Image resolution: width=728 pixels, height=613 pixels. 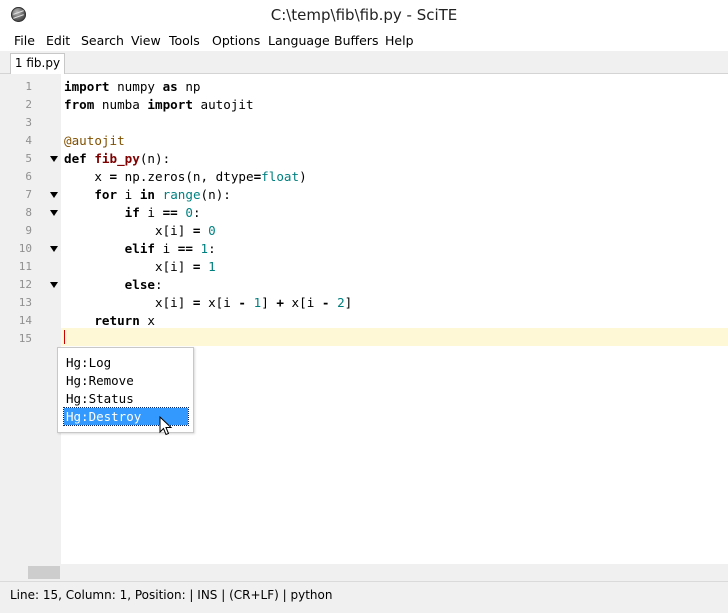 I want to click on line-number: 4, so click(x=28, y=140).